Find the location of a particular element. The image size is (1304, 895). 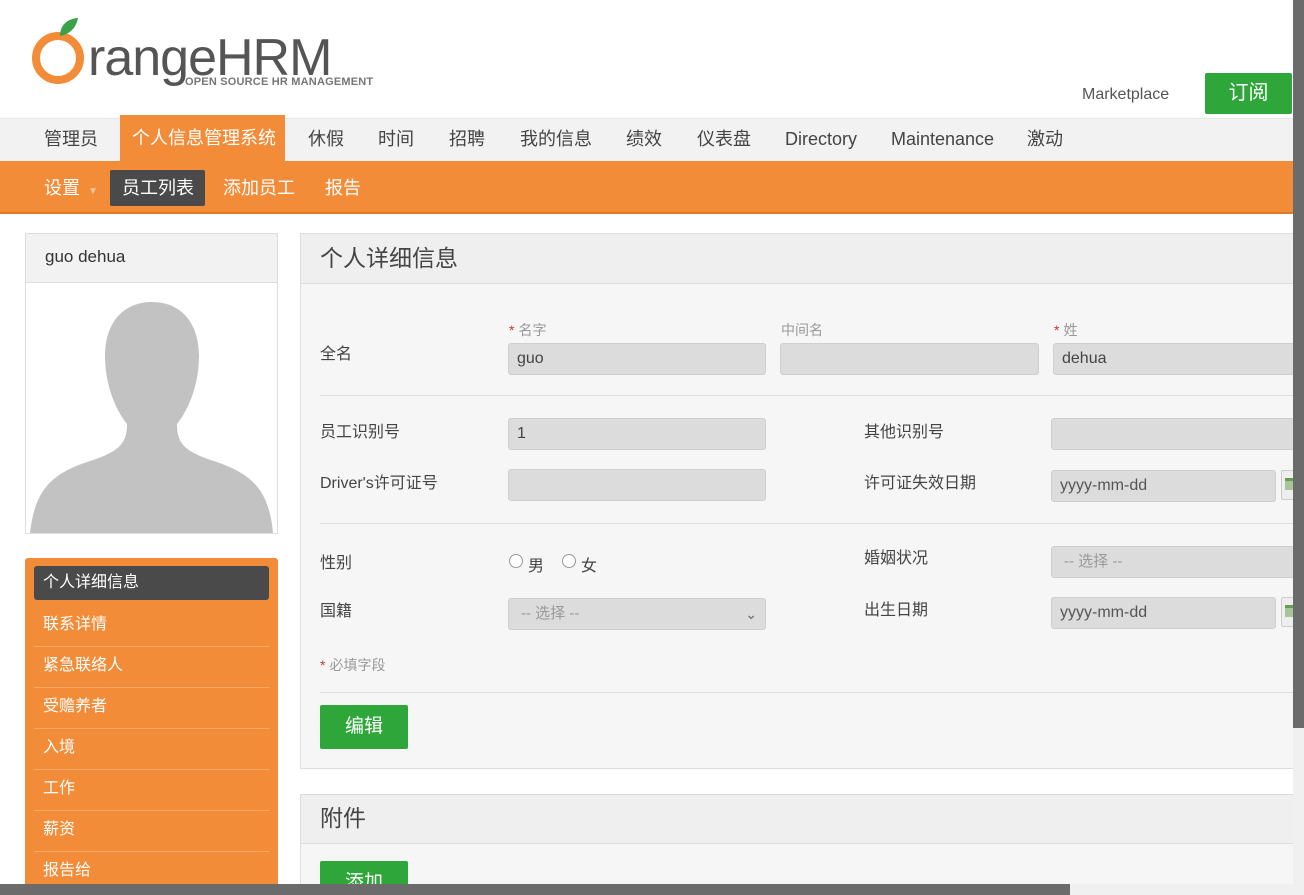

last-name-label: * 姓 is located at coordinates (1065, 330).